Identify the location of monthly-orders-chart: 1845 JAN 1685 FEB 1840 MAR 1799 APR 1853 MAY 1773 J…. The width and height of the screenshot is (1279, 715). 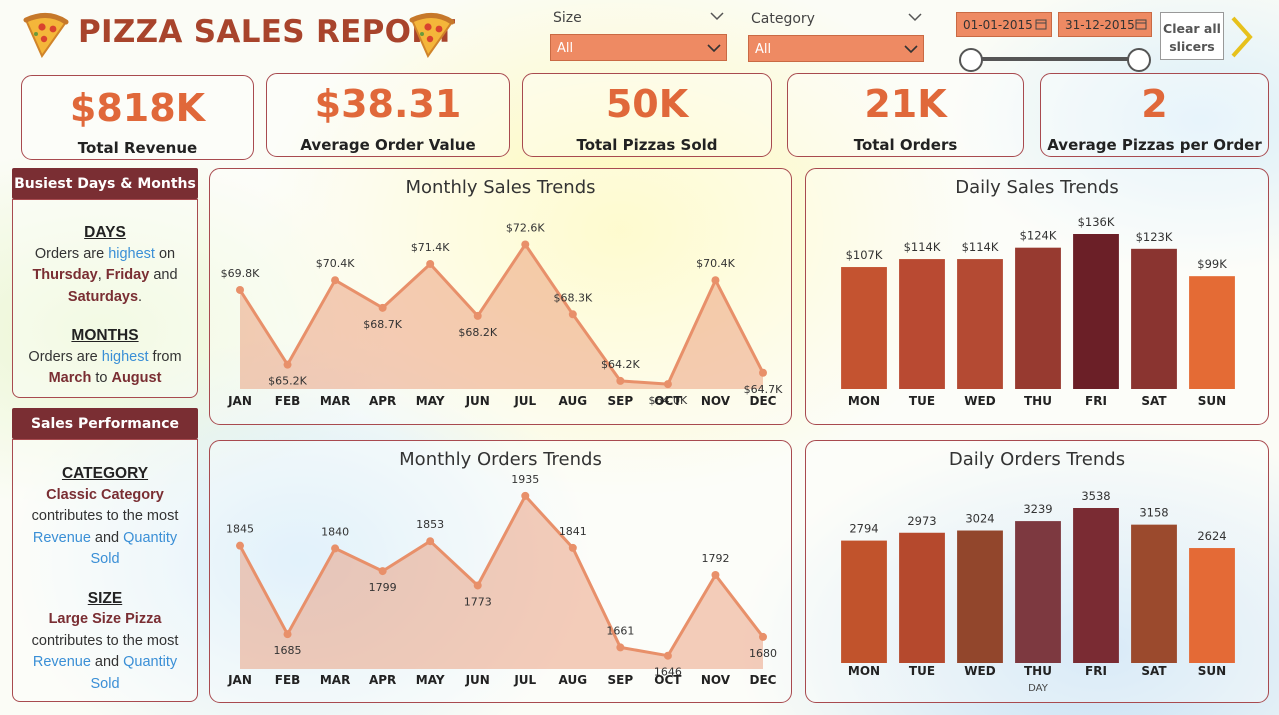
(501, 580).